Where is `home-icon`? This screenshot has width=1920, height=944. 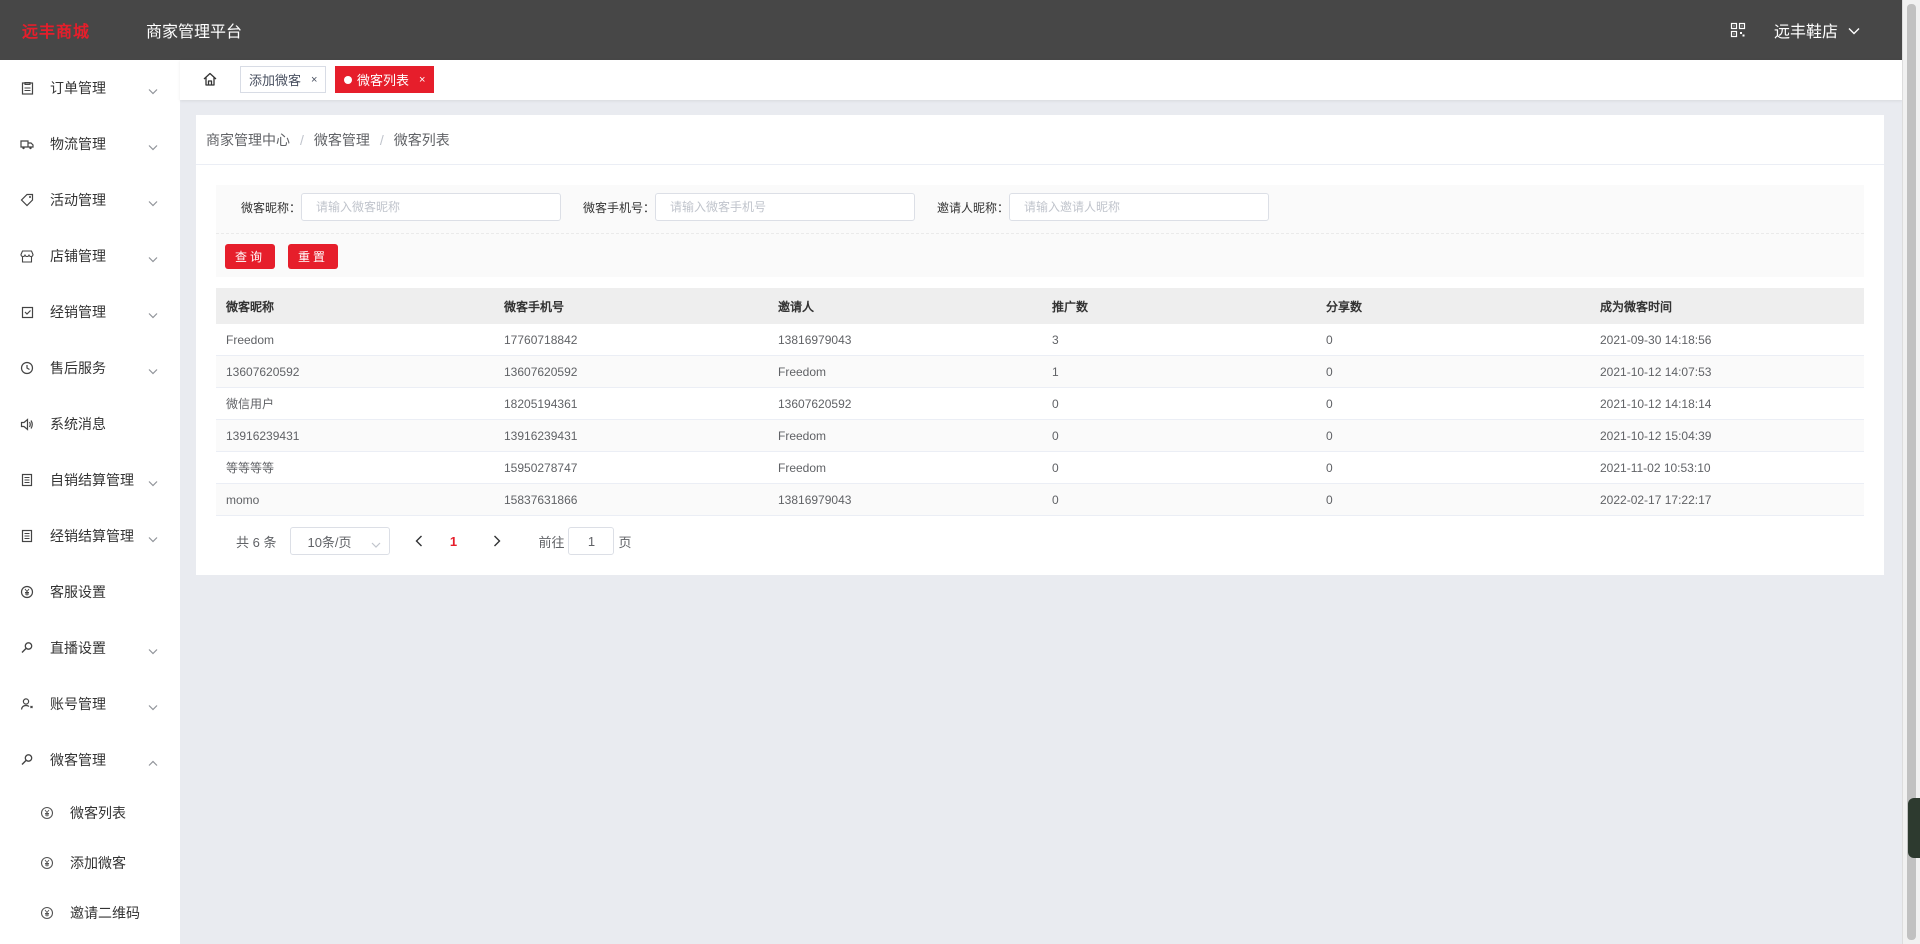
home-icon is located at coordinates (210, 79).